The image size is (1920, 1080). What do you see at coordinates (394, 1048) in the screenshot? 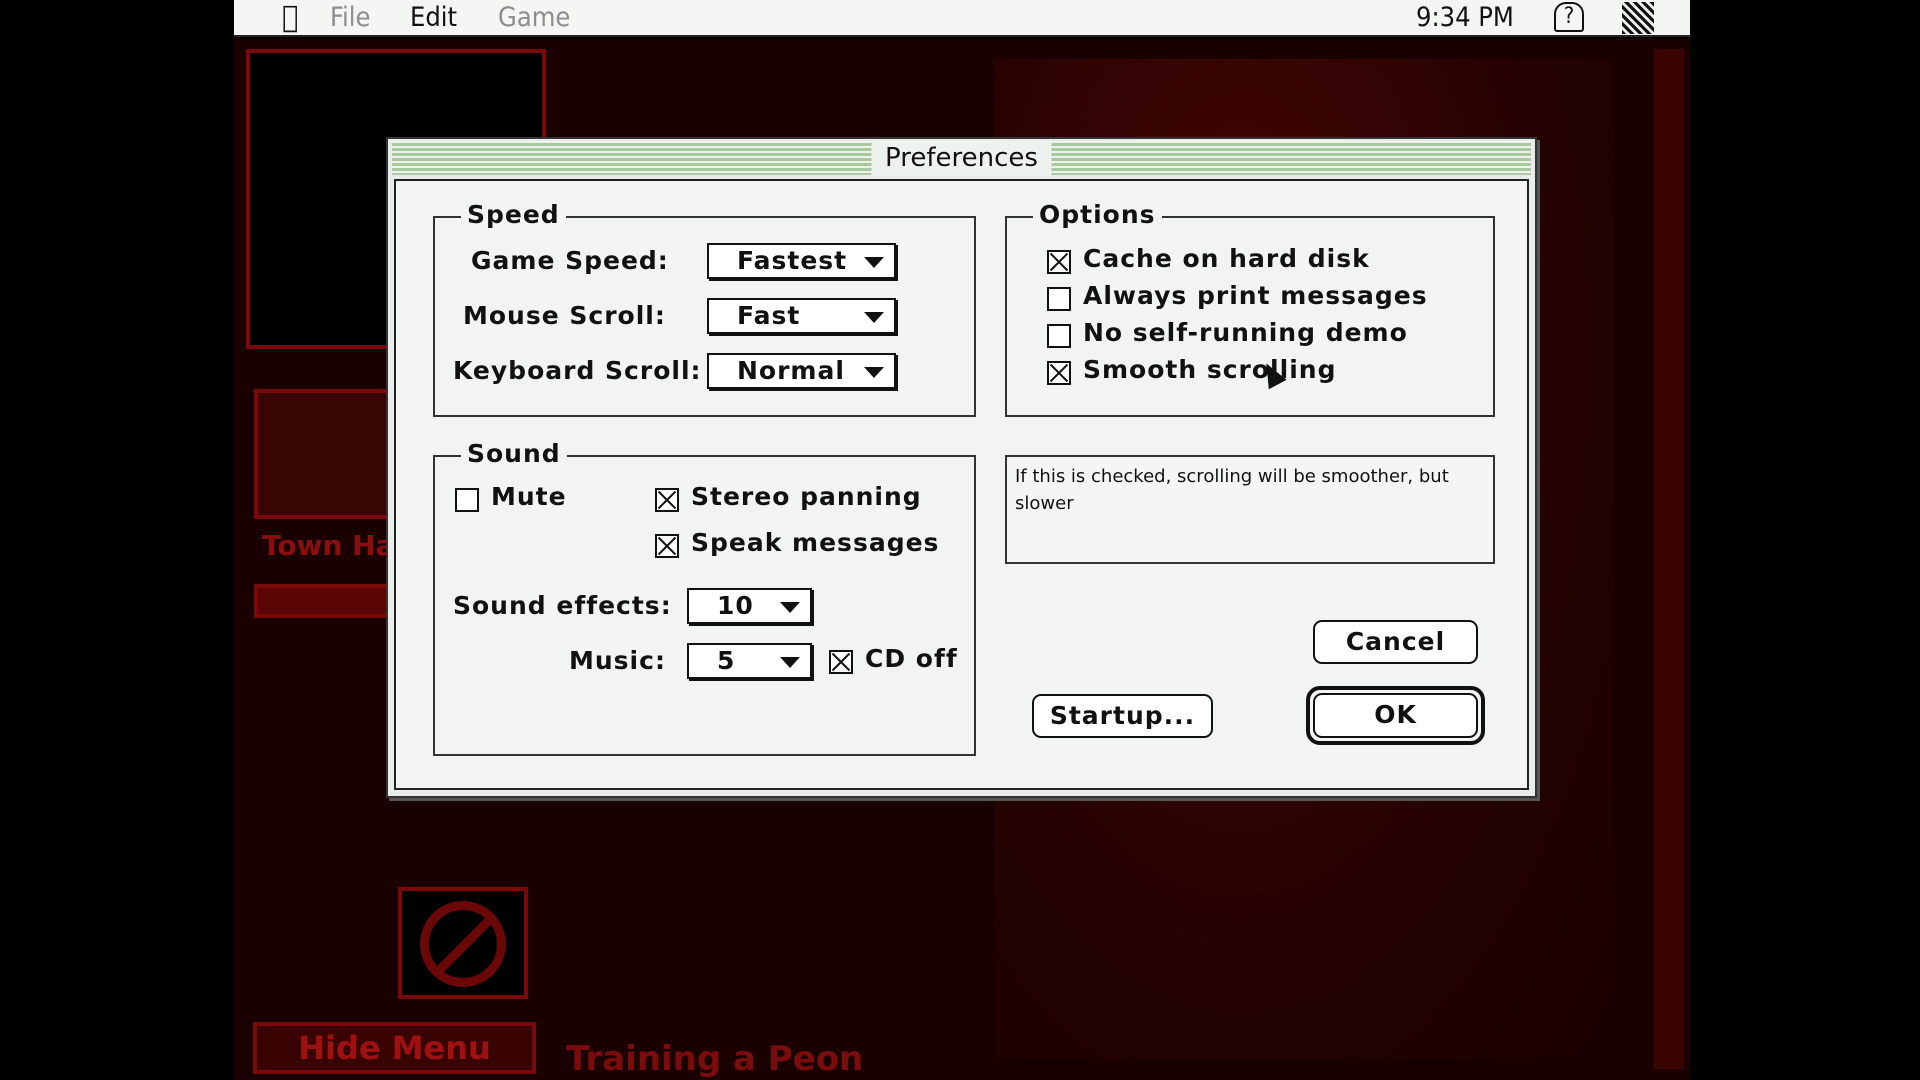
I see `hide-menu-button: Hide Menu` at bounding box center [394, 1048].